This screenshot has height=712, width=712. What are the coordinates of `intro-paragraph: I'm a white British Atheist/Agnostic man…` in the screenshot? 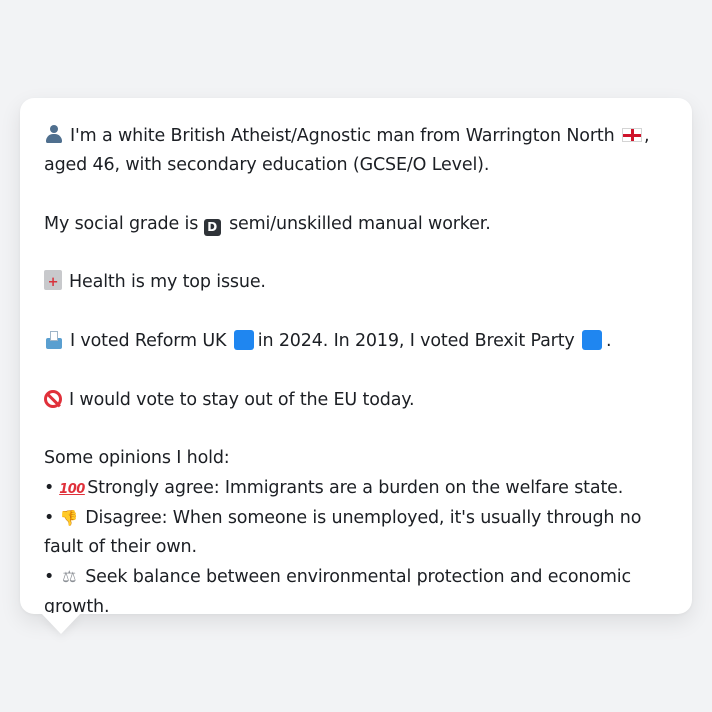 It's located at (356, 151).